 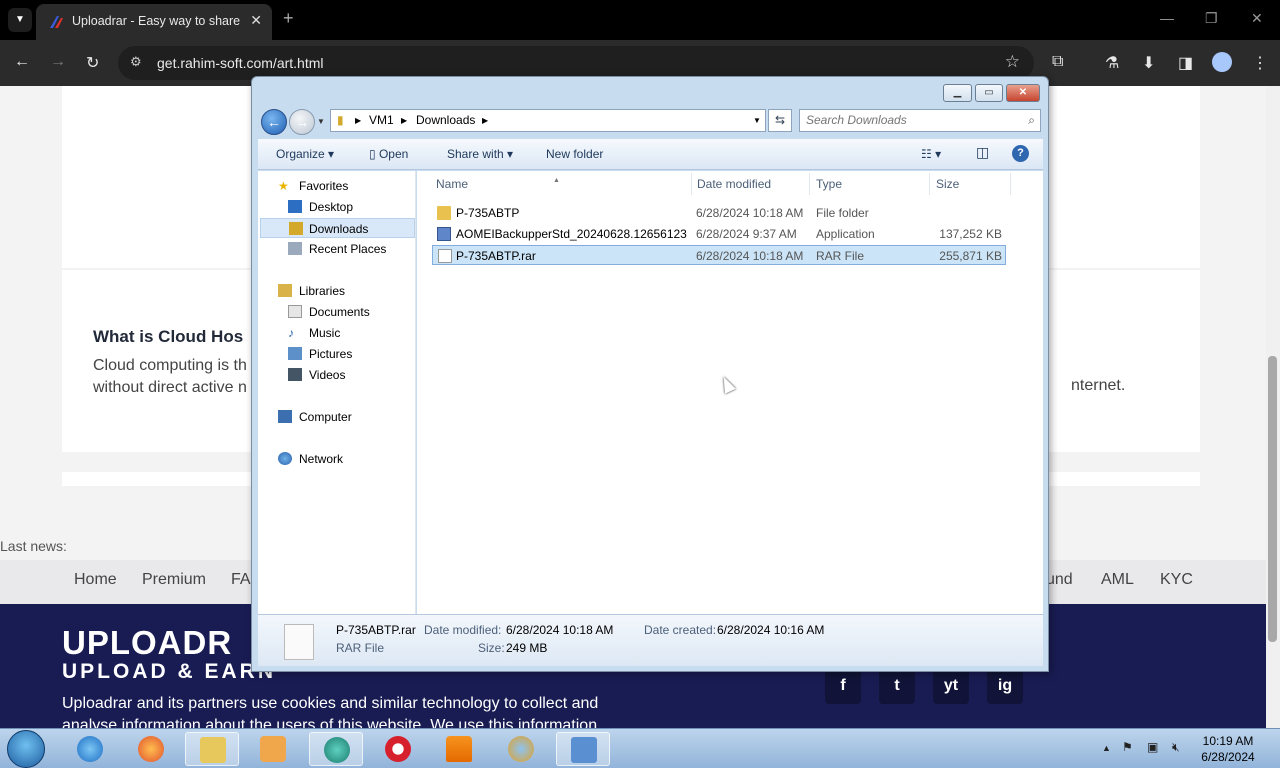 I want to click on menu-refund-link: und, so click(x=1059, y=580).